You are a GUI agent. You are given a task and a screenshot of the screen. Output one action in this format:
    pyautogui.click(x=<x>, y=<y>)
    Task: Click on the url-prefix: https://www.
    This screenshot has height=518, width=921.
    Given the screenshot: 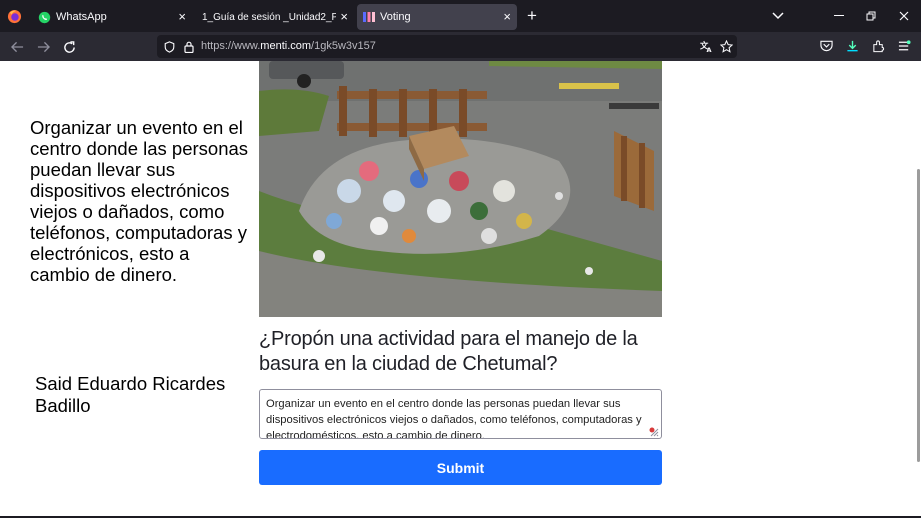 What is the action you would take?
    pyautogui.click(x=231, y=46)
    